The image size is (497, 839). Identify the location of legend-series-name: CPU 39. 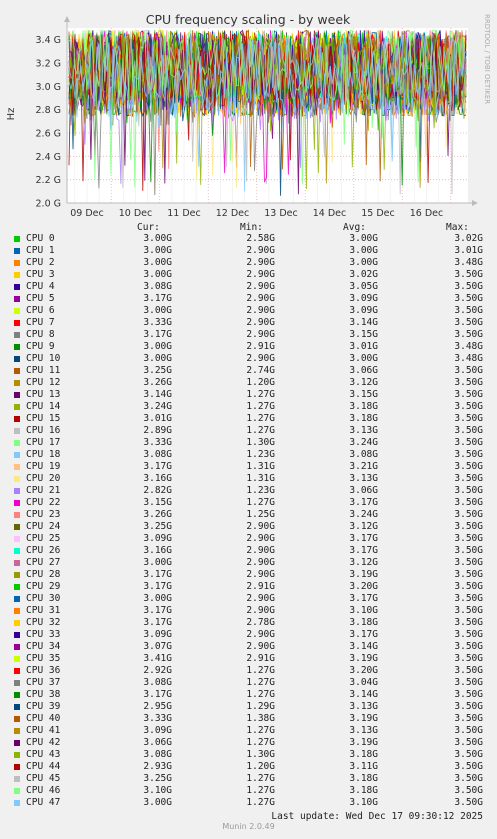
(43, 706).